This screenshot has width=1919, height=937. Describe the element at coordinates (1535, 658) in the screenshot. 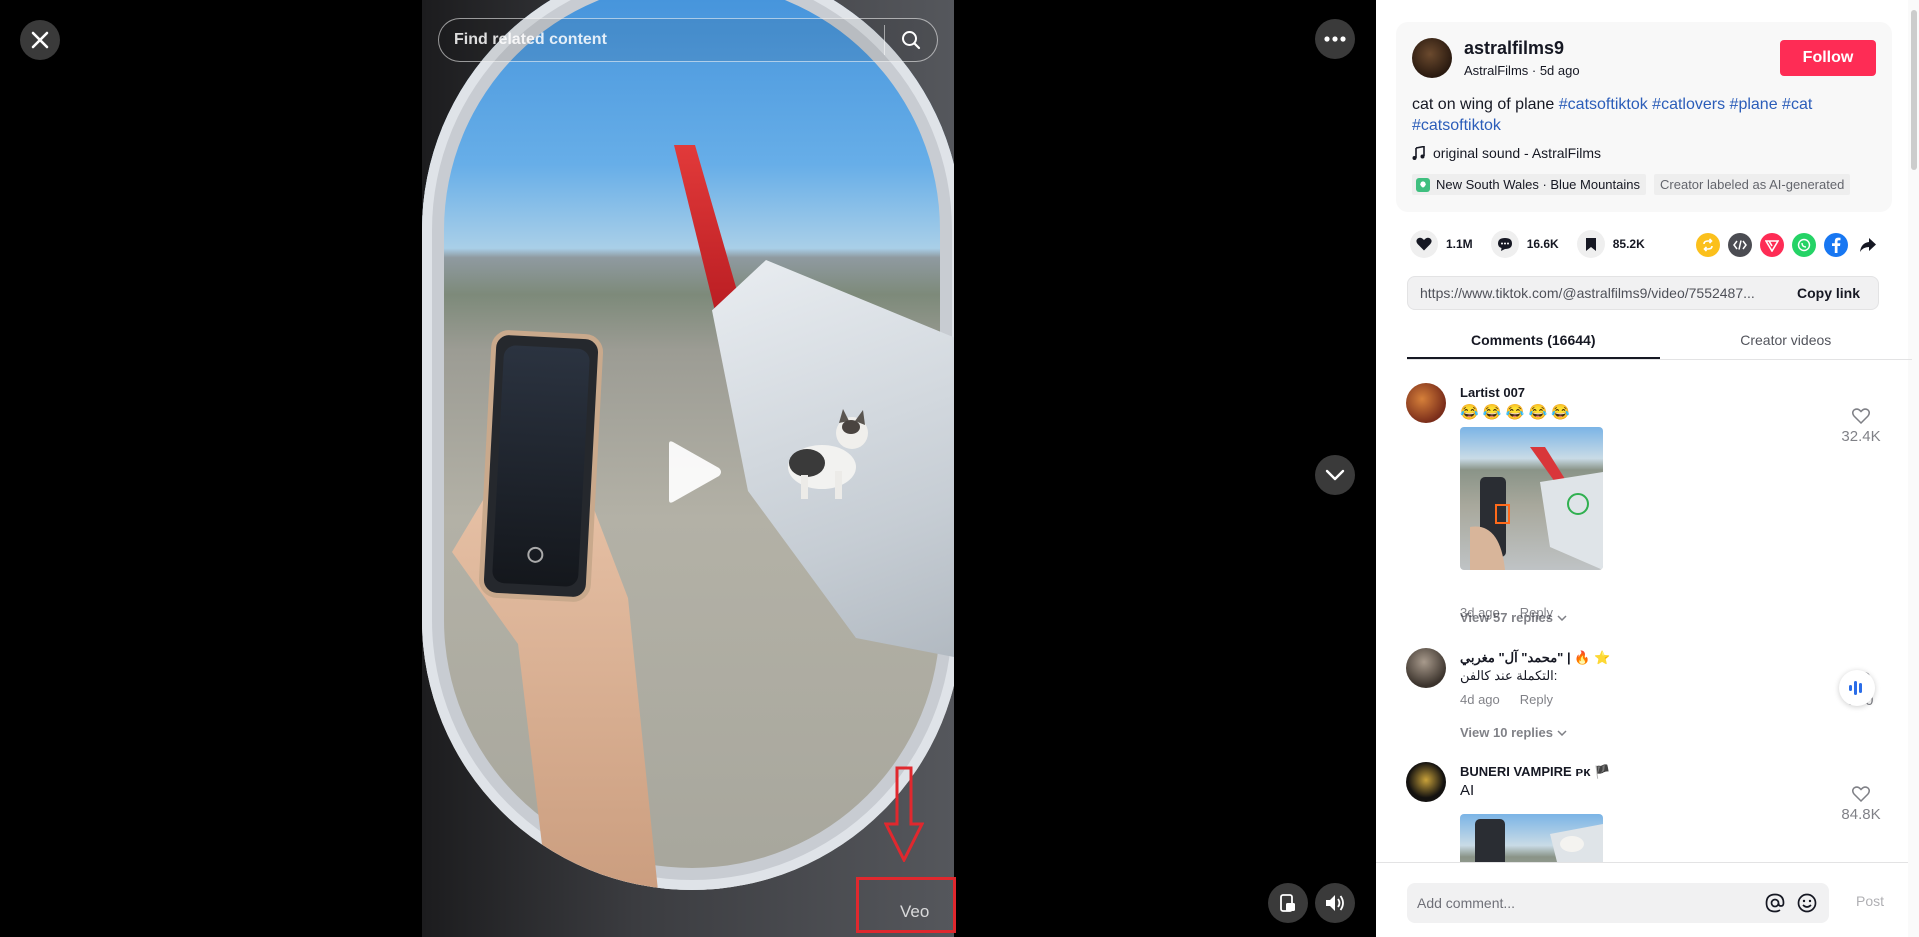

I see `commenter-name: محمد" آل" مغربي" | 🔥 ⭐` at that location.